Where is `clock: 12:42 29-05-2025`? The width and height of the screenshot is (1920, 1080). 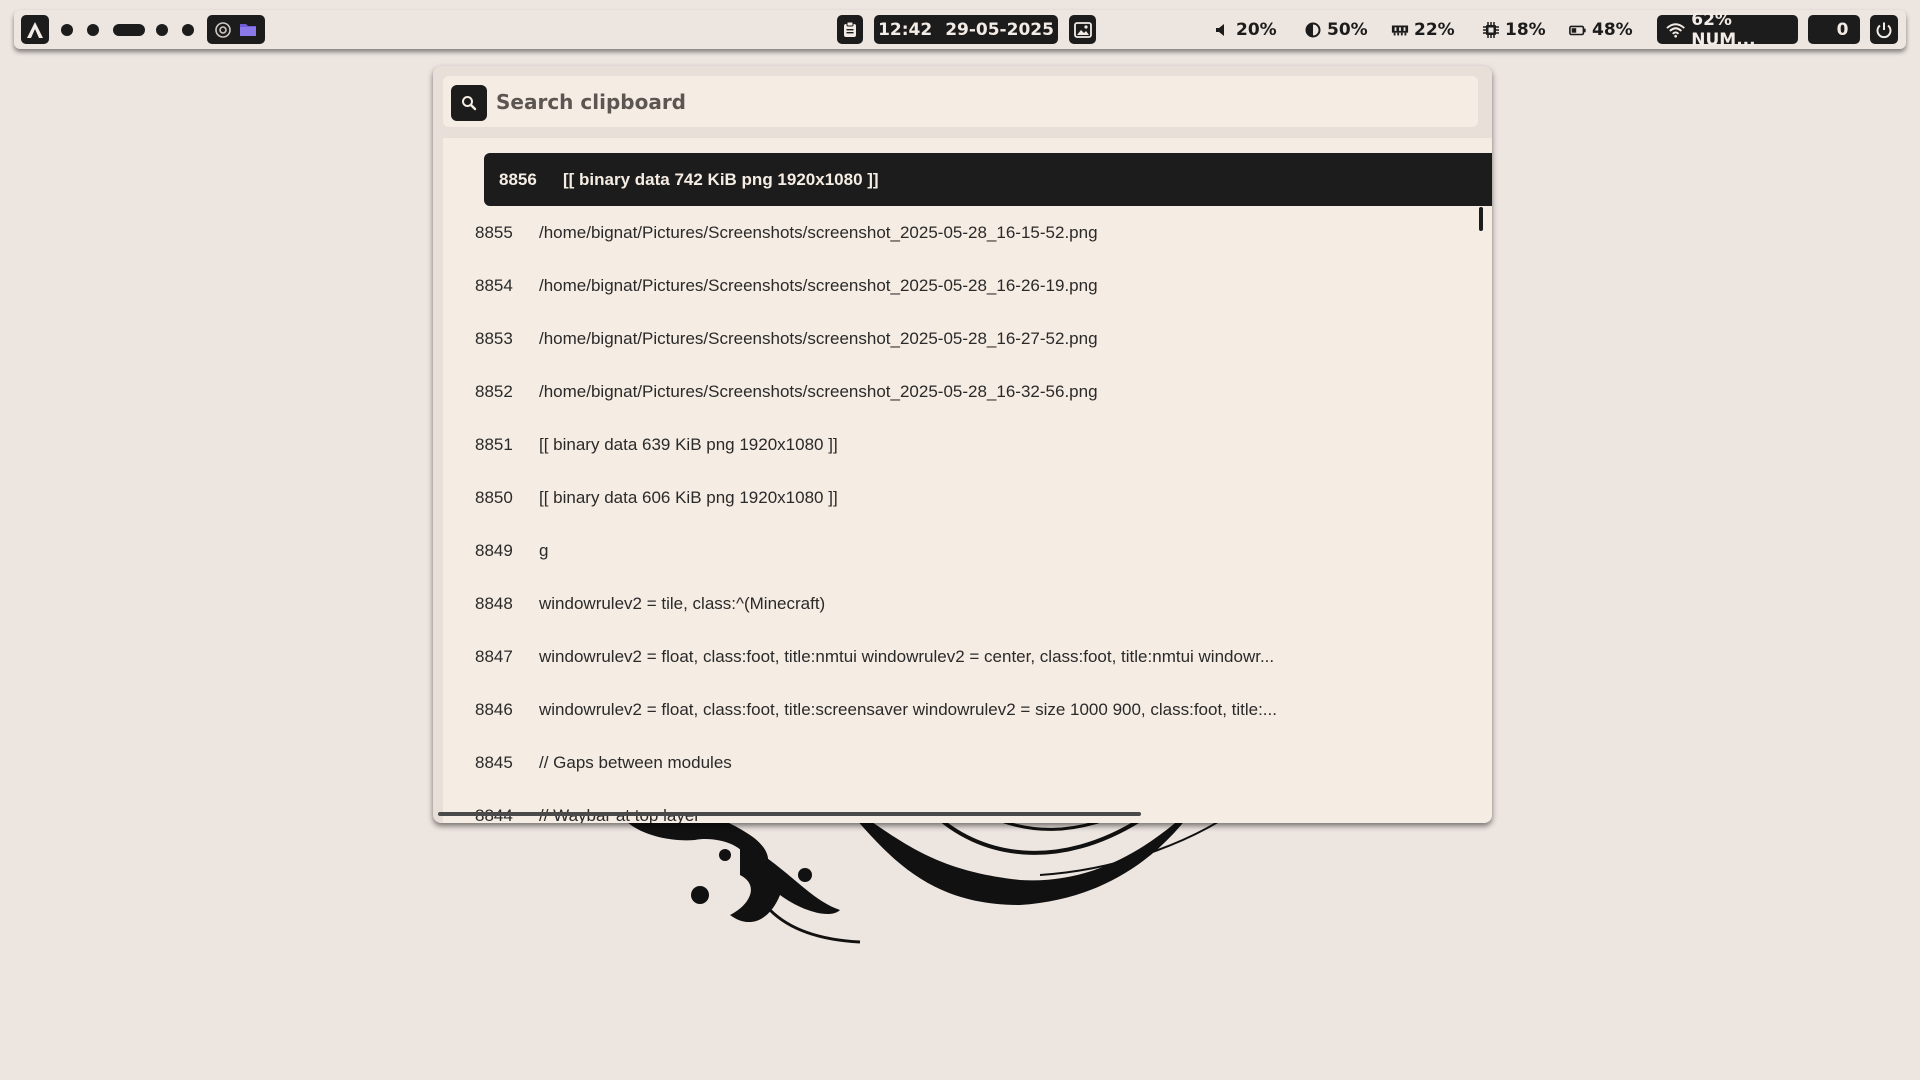 clock: 12:42 29-05-2025 is located at coordinates (966, 29).